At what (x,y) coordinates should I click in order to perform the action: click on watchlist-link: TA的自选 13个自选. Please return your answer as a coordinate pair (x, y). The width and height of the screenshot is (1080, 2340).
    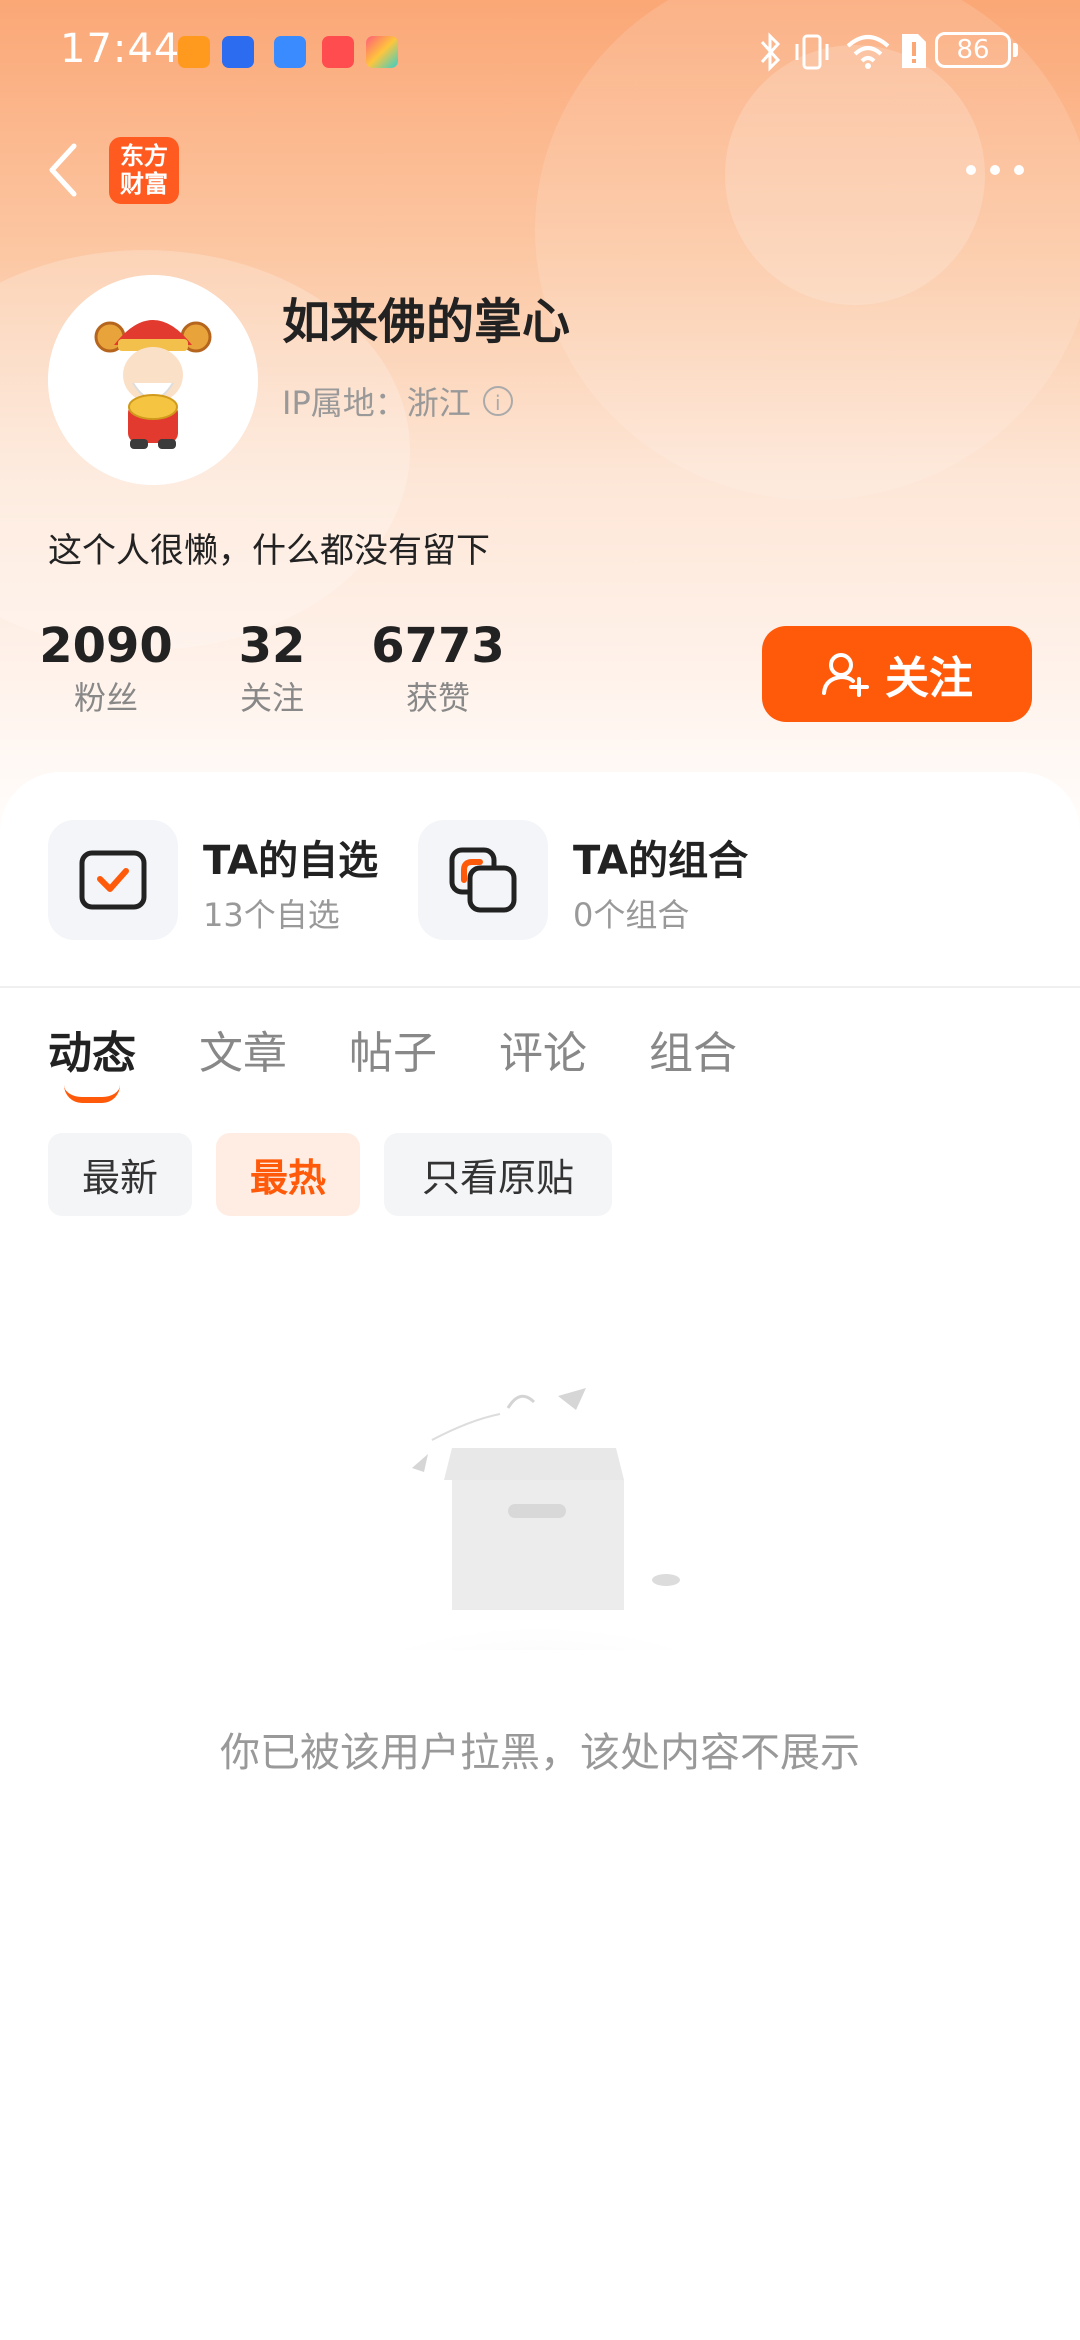
    Looking at the image, I should click on (228, 885).